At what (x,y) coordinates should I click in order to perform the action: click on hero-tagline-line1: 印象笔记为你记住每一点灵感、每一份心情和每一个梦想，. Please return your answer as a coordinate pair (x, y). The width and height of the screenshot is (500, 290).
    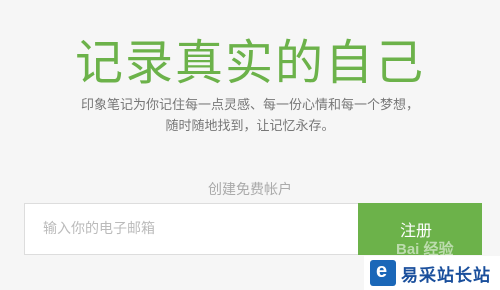
    Looking at the image, I should click on (249, 105).